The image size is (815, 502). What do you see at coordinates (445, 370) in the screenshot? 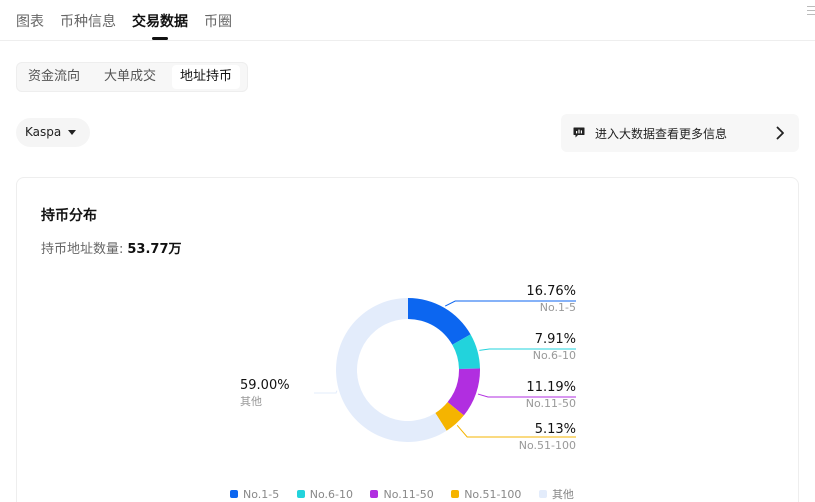
I see `holding-donut-chart` at bounding box center [445, 370].